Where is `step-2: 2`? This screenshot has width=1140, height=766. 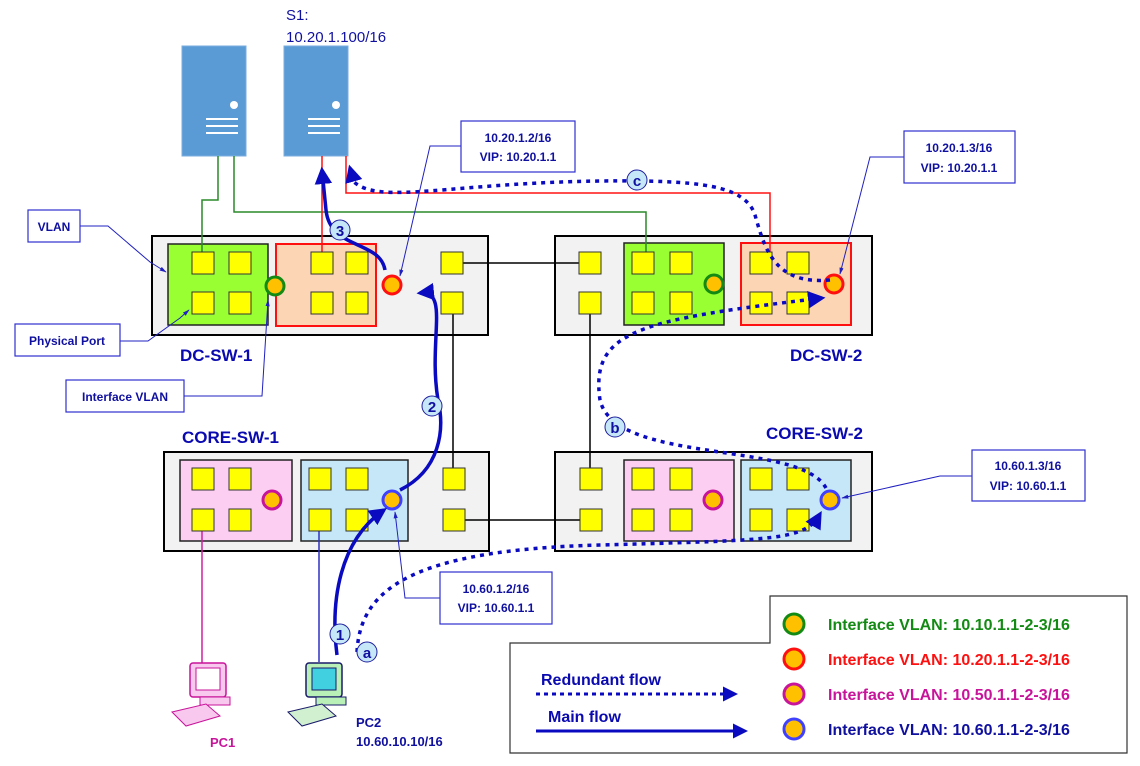
step-2: 2 is located at coordinates (432, 407).